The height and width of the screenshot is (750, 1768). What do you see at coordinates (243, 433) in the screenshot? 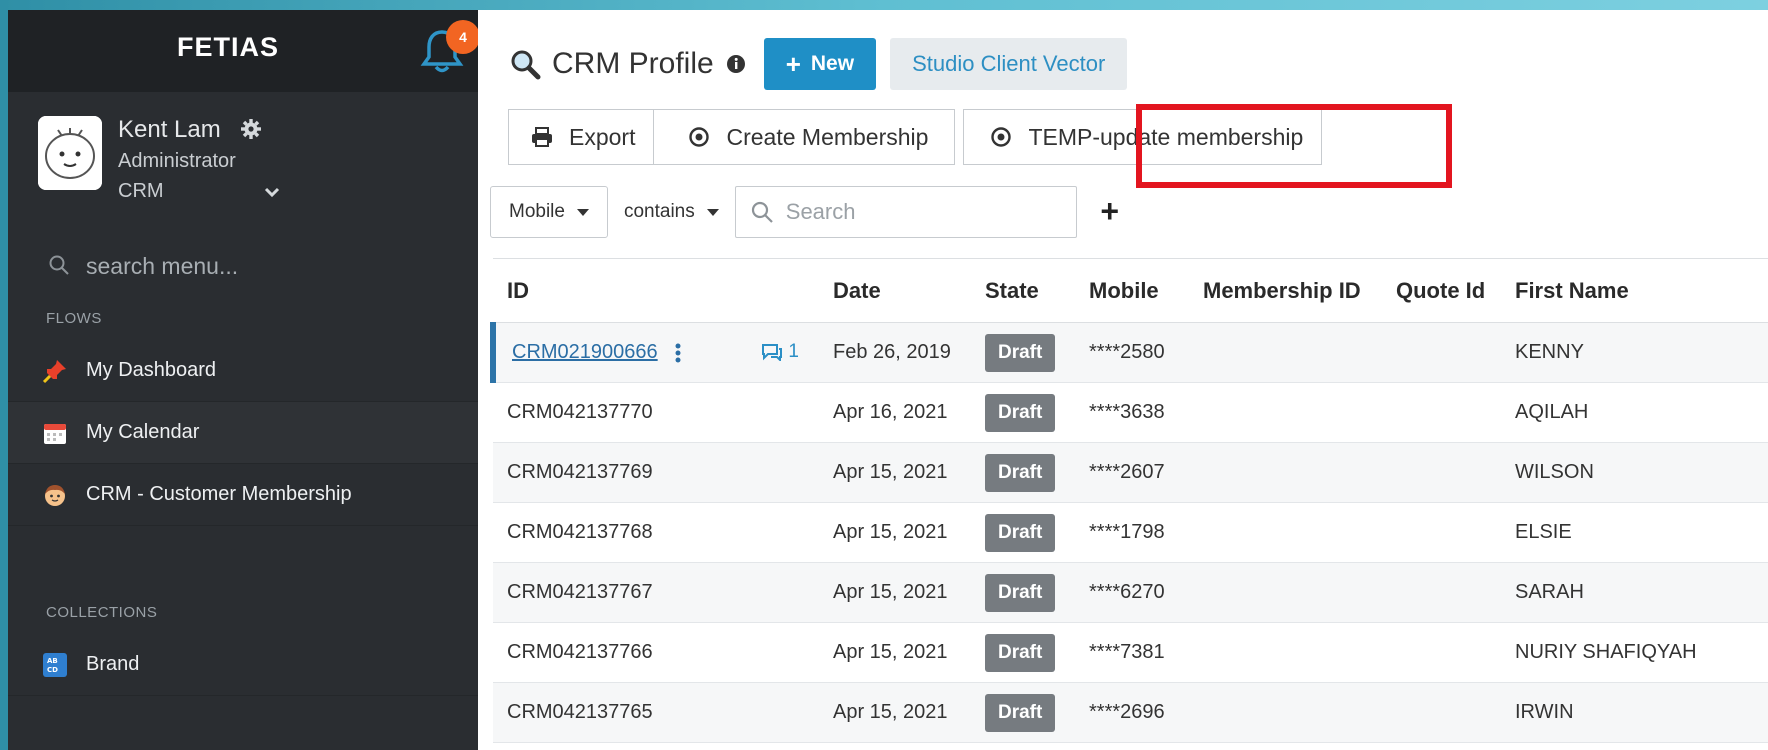
I see `sidebar-item-my-calendar: My Calendar` at bounding box center [243, 433].